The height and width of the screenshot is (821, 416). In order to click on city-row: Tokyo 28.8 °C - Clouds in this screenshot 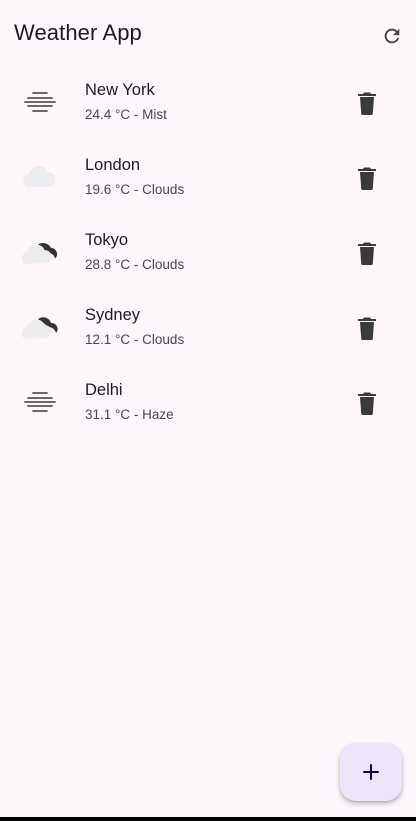, I will do `click(208, 251)`.